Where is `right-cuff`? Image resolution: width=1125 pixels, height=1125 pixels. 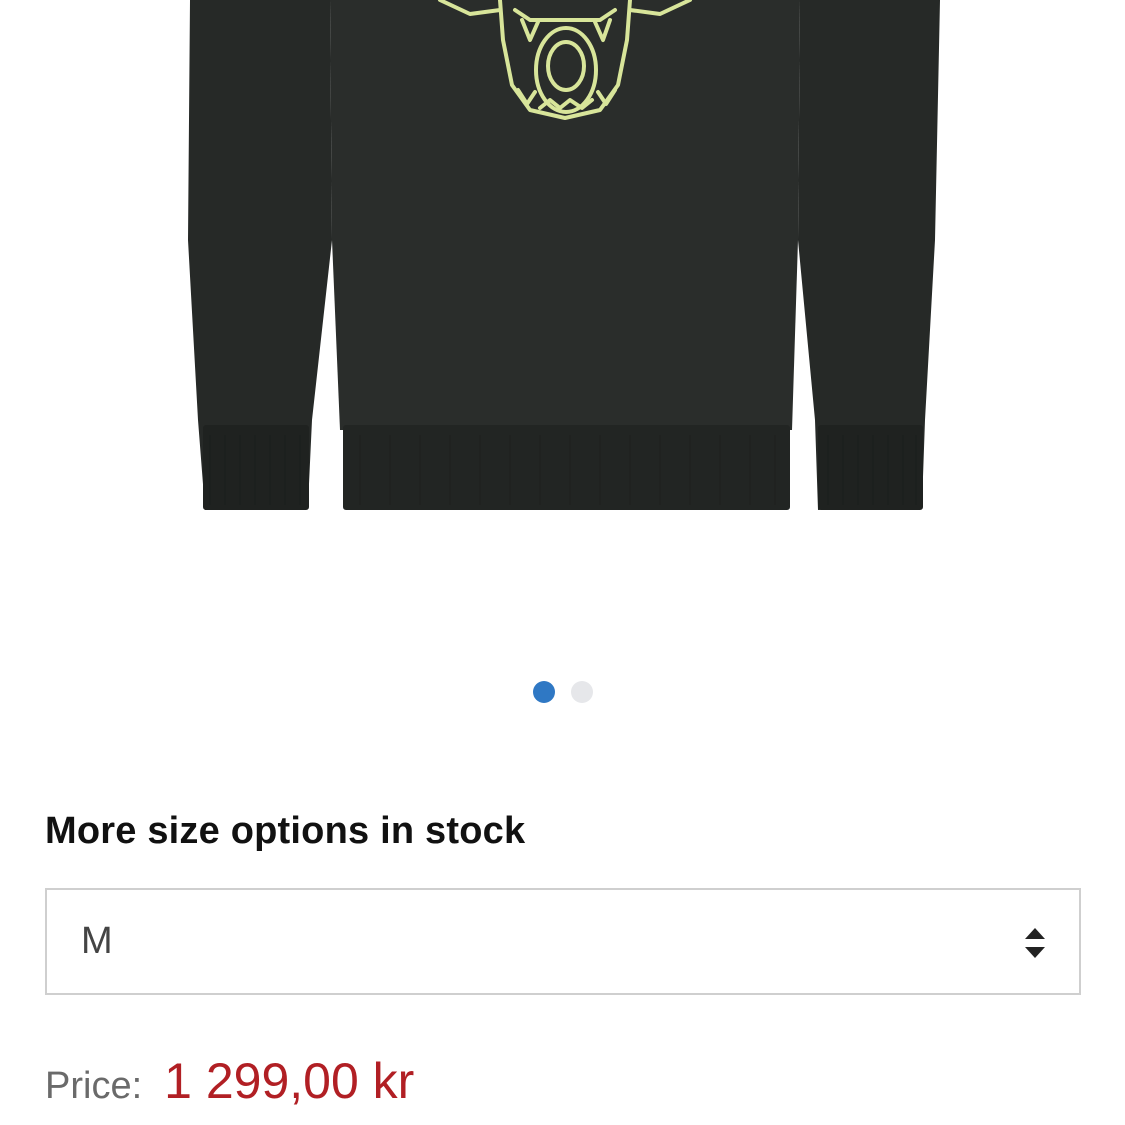 right-cuff is located at coordinates (870, 467).